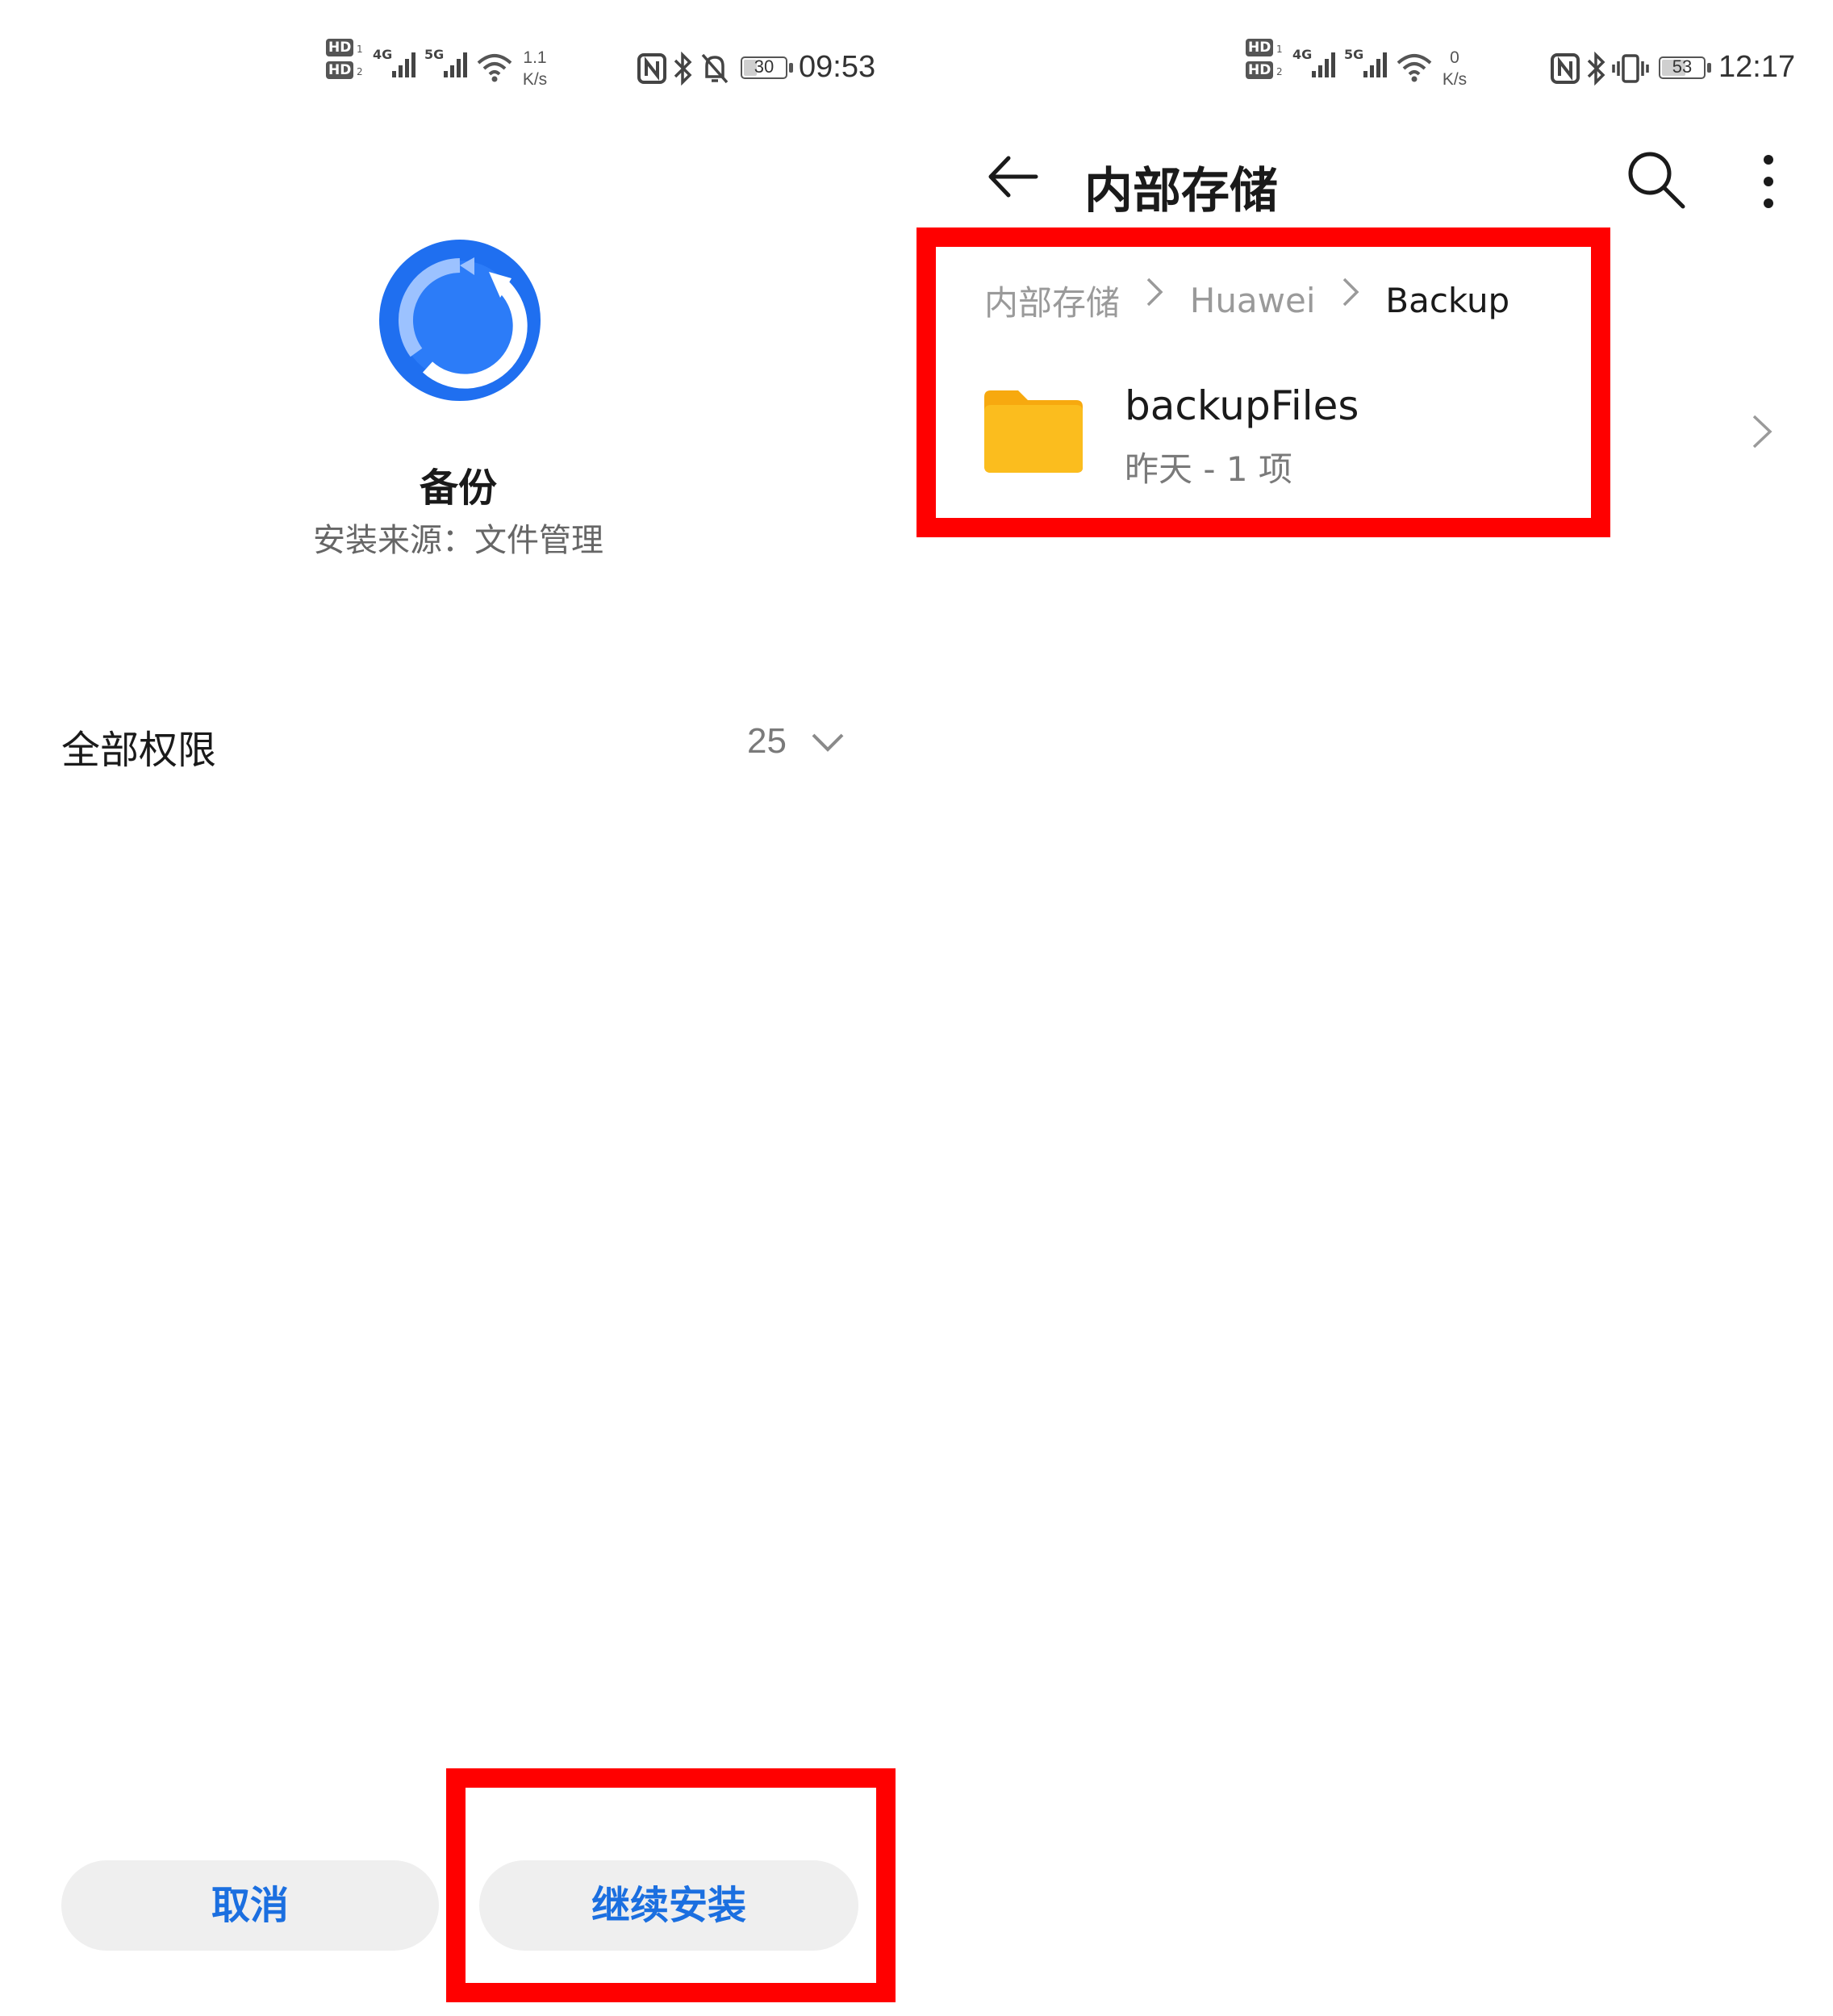  Describe the element at coordinates (1242, 405) in the screenshot. I see `folder-name: backupFiles` at that location.